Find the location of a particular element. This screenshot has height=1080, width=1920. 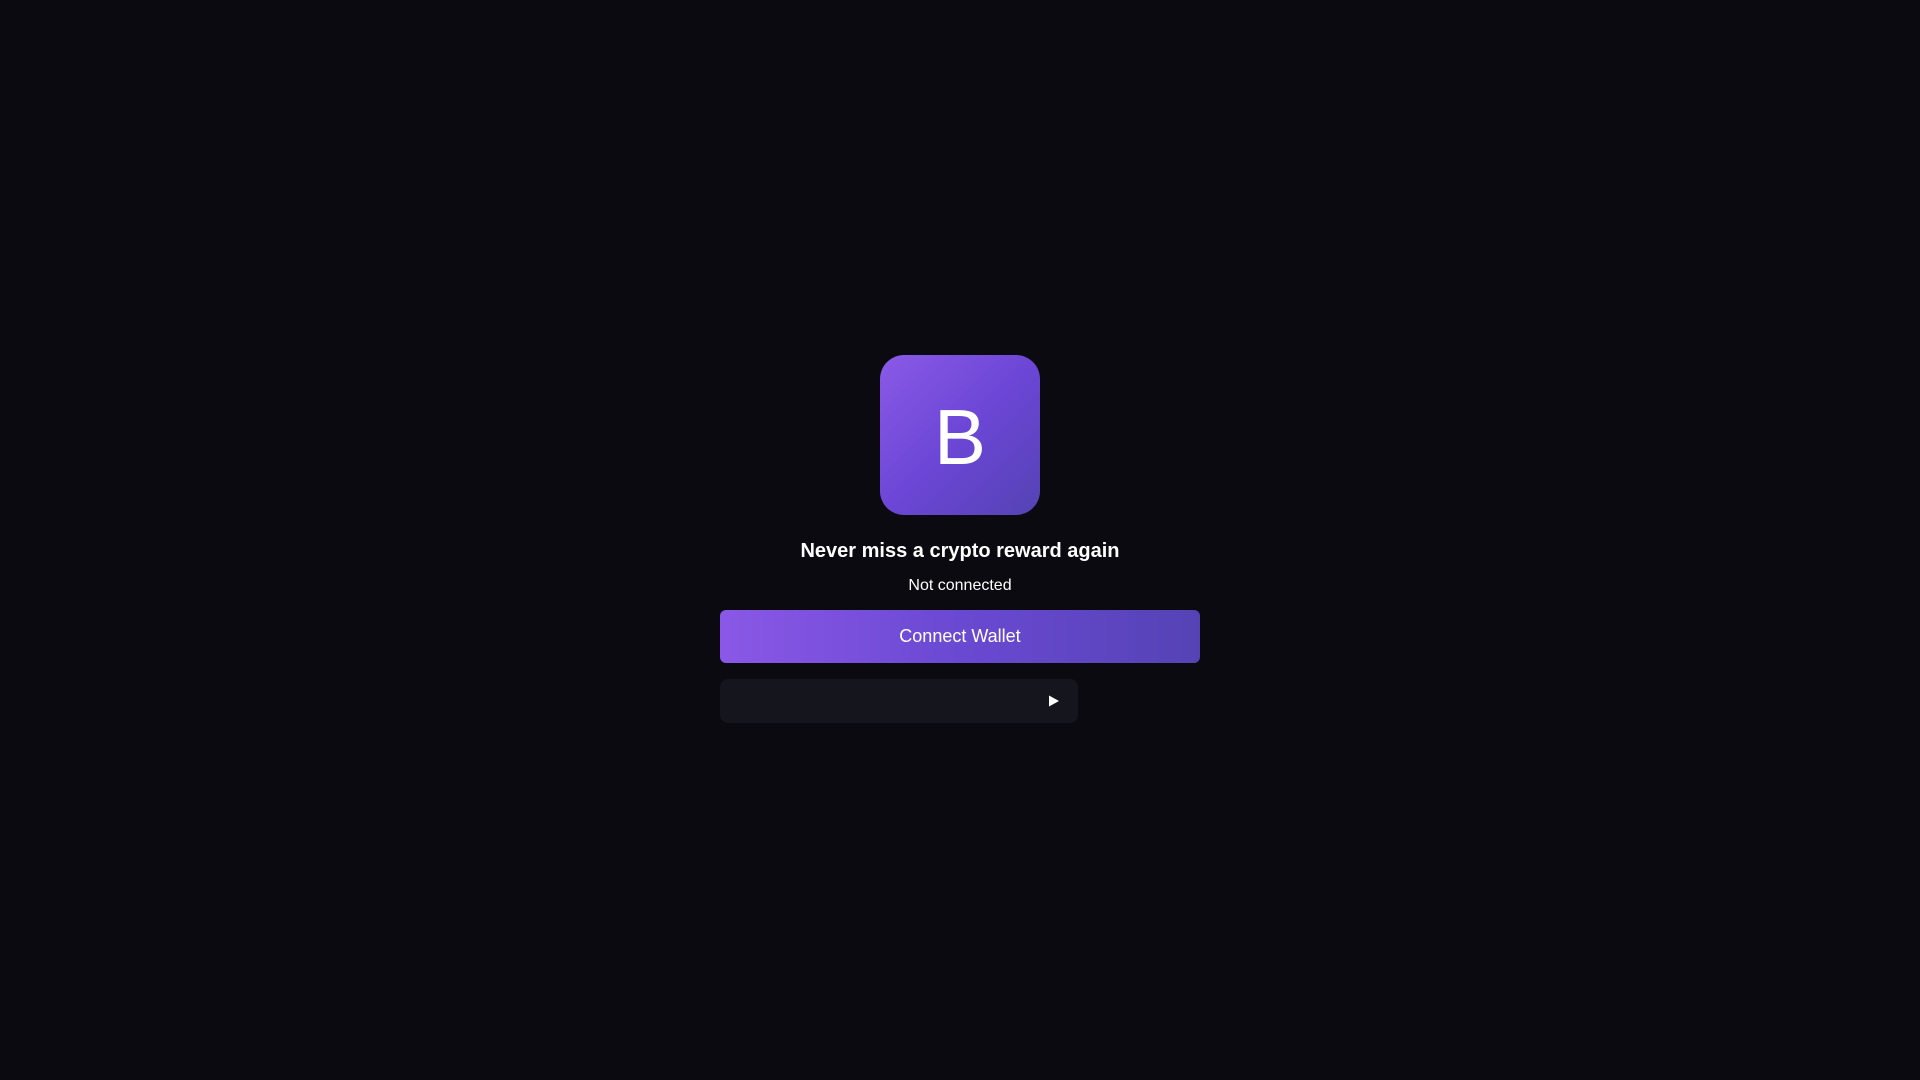

headline: Never miss a crypto reward again is located at coordinates (960, 551).